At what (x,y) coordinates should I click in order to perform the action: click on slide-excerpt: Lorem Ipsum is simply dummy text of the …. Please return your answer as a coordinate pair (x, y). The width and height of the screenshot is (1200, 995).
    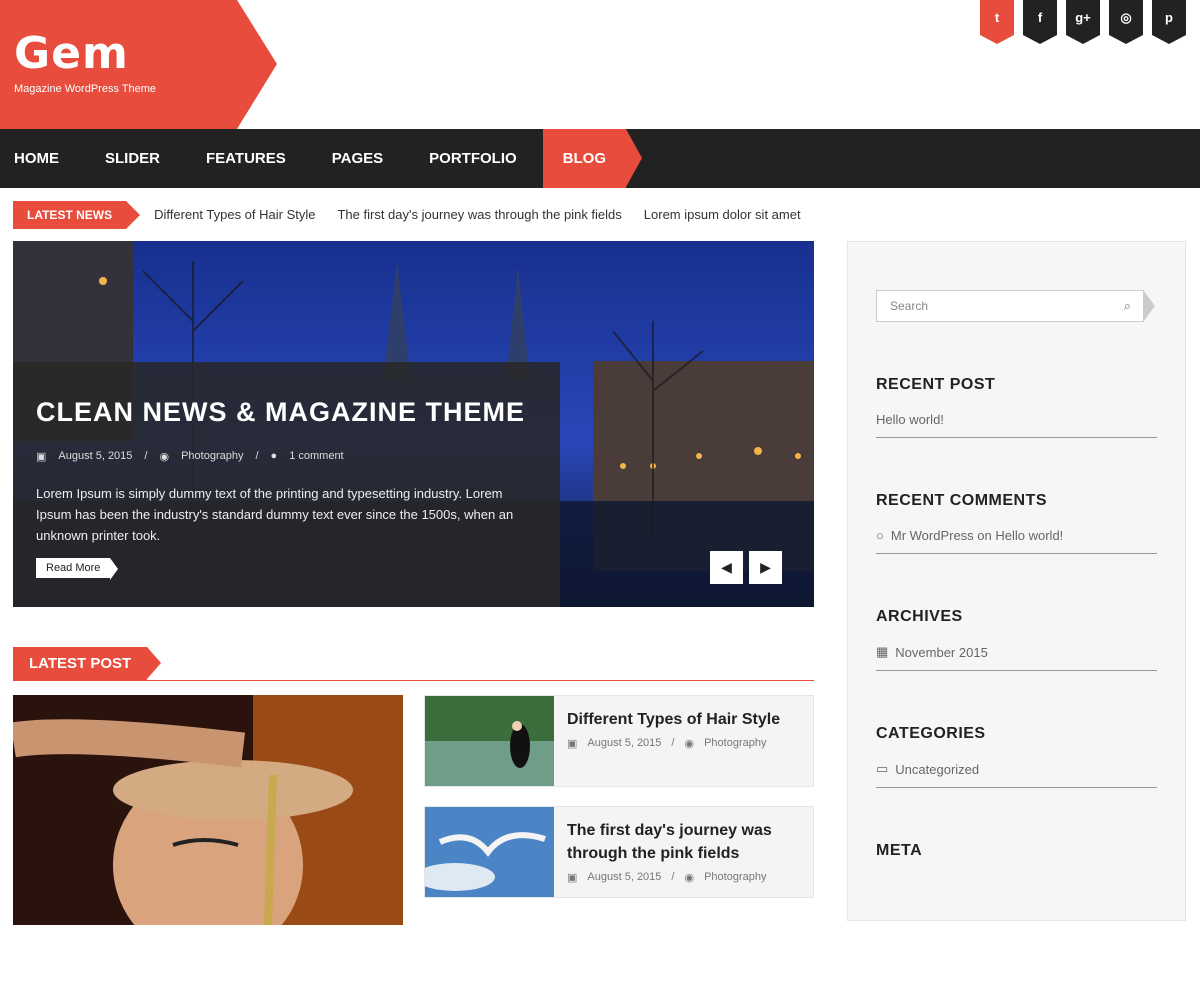
    Looking at the image, I should click on (275, 514).